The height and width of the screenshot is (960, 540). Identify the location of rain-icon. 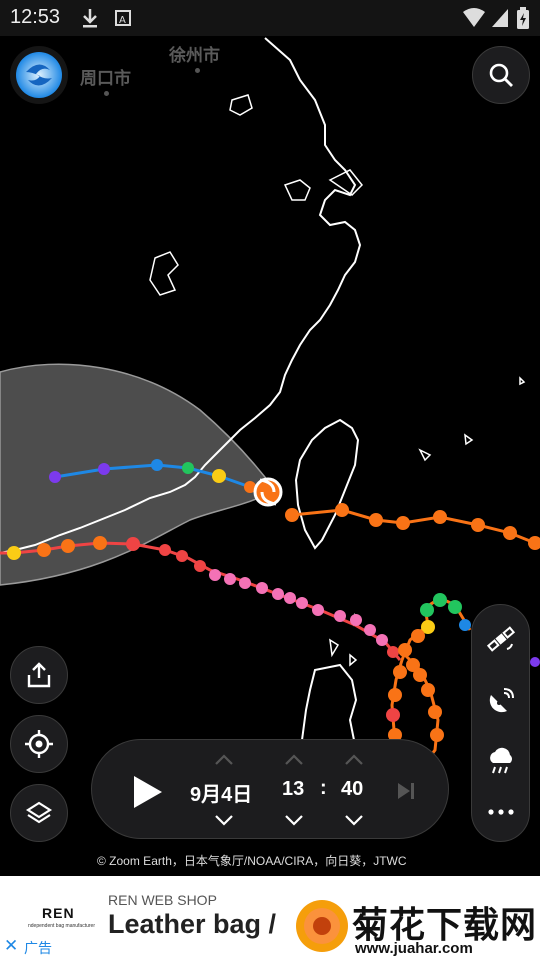
(500, 760).